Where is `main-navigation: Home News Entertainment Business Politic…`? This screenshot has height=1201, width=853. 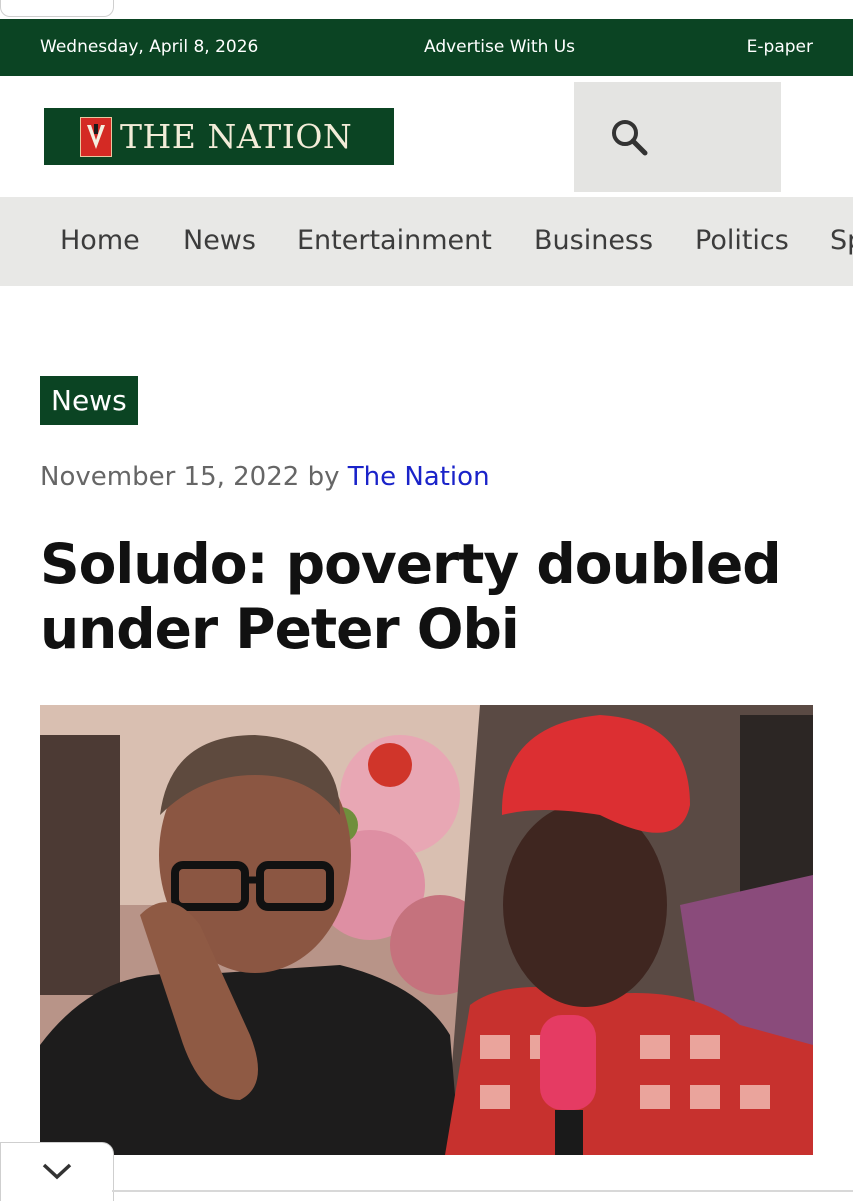
main-navigation: Home News Entertainment Business Politic… is located at coordinates (426, 241).